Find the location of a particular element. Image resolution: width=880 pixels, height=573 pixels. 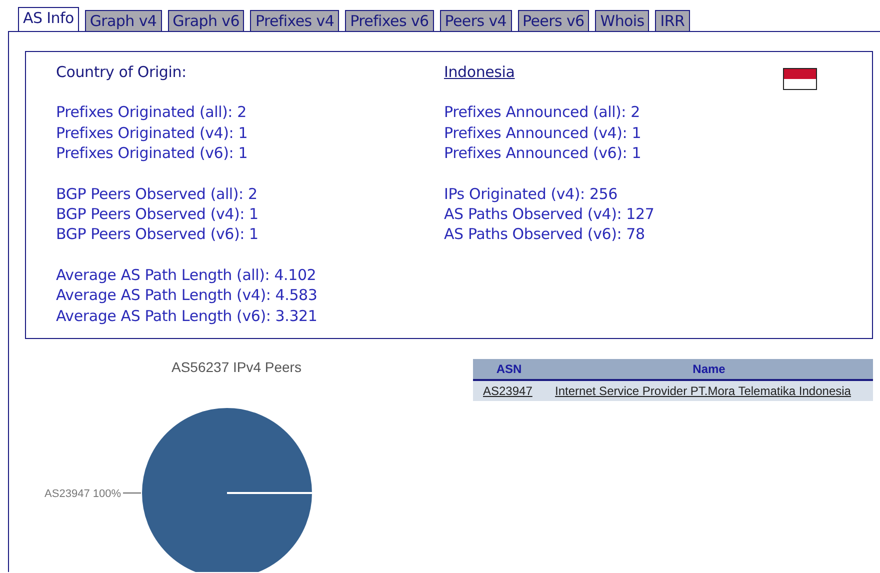

column-header: Name is located at coordinates (709, 369).